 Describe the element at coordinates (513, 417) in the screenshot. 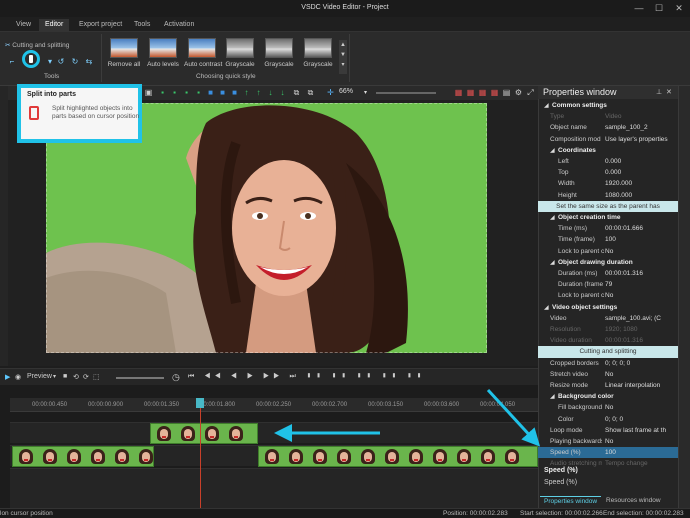

I see `arrow-to-speed` at that location.